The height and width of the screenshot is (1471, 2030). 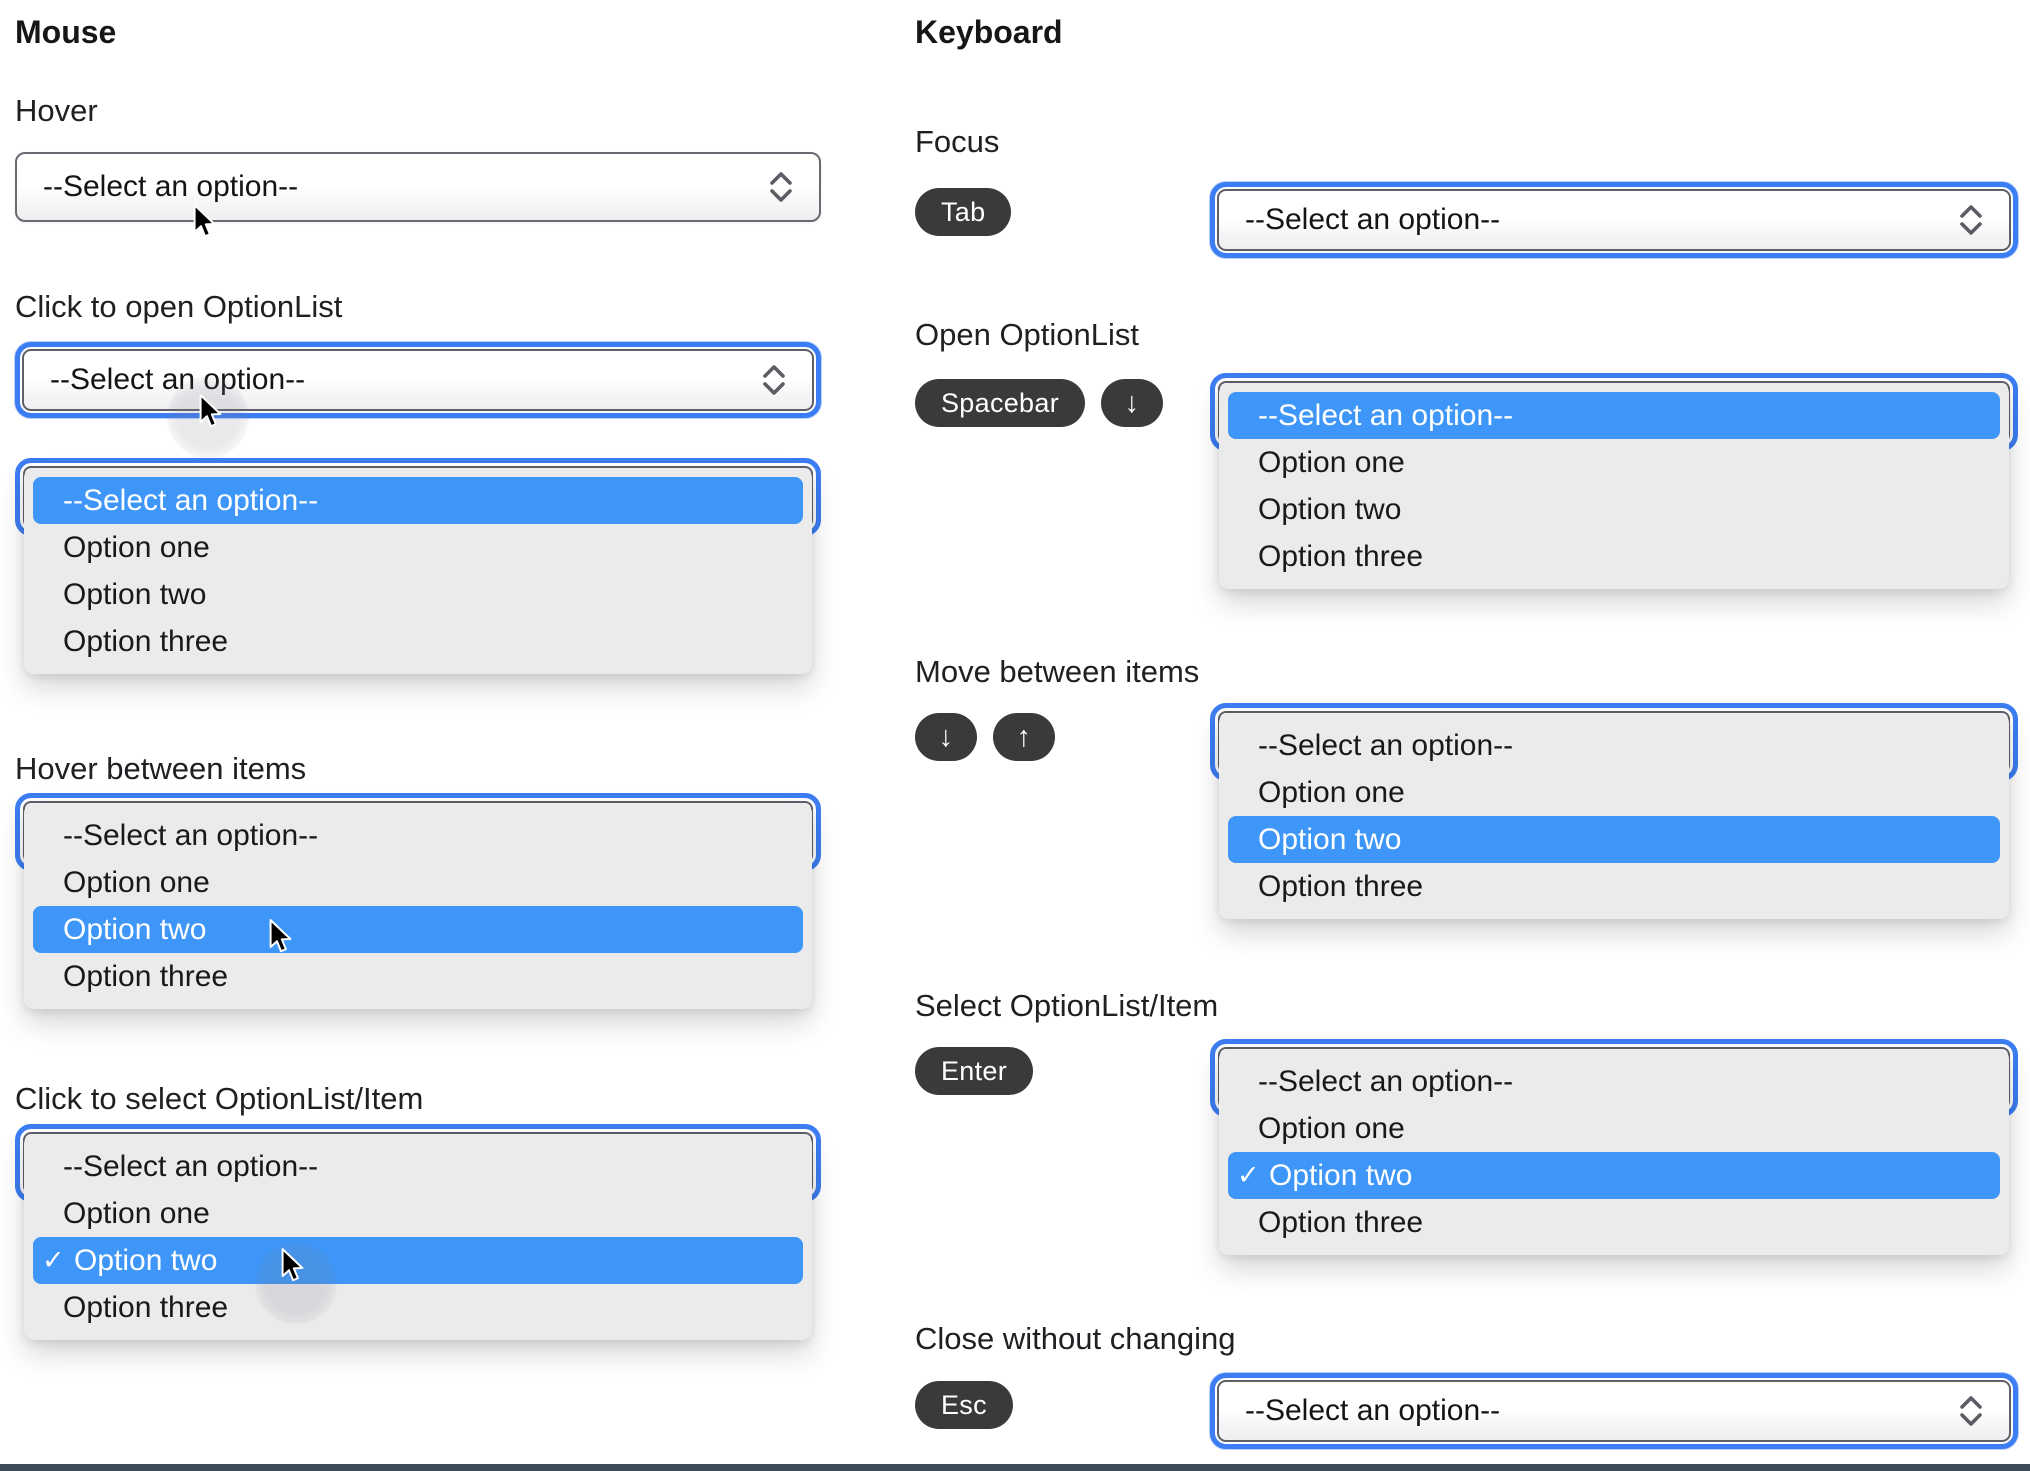 What do you see at coordinates (1614, 839) in the screenshot?
I see `option-item-active: Option two` at bounding box center [1614, 839].